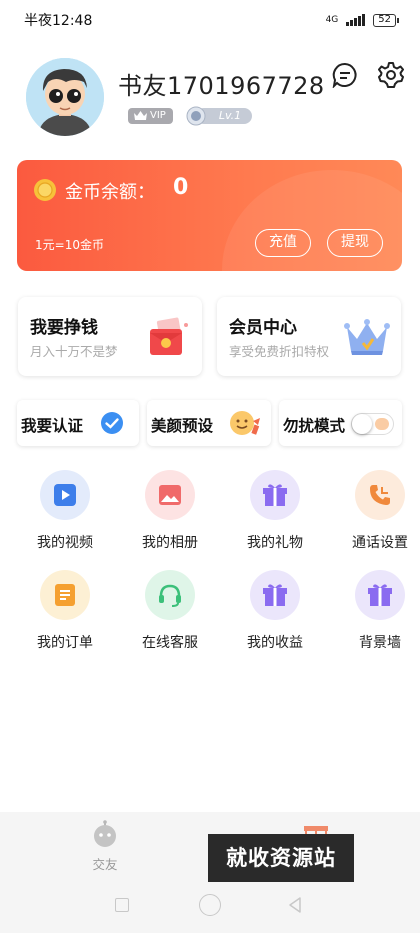 The image size is (420, 933). I want to click on recharge-button: 充值, so click(283, 243).